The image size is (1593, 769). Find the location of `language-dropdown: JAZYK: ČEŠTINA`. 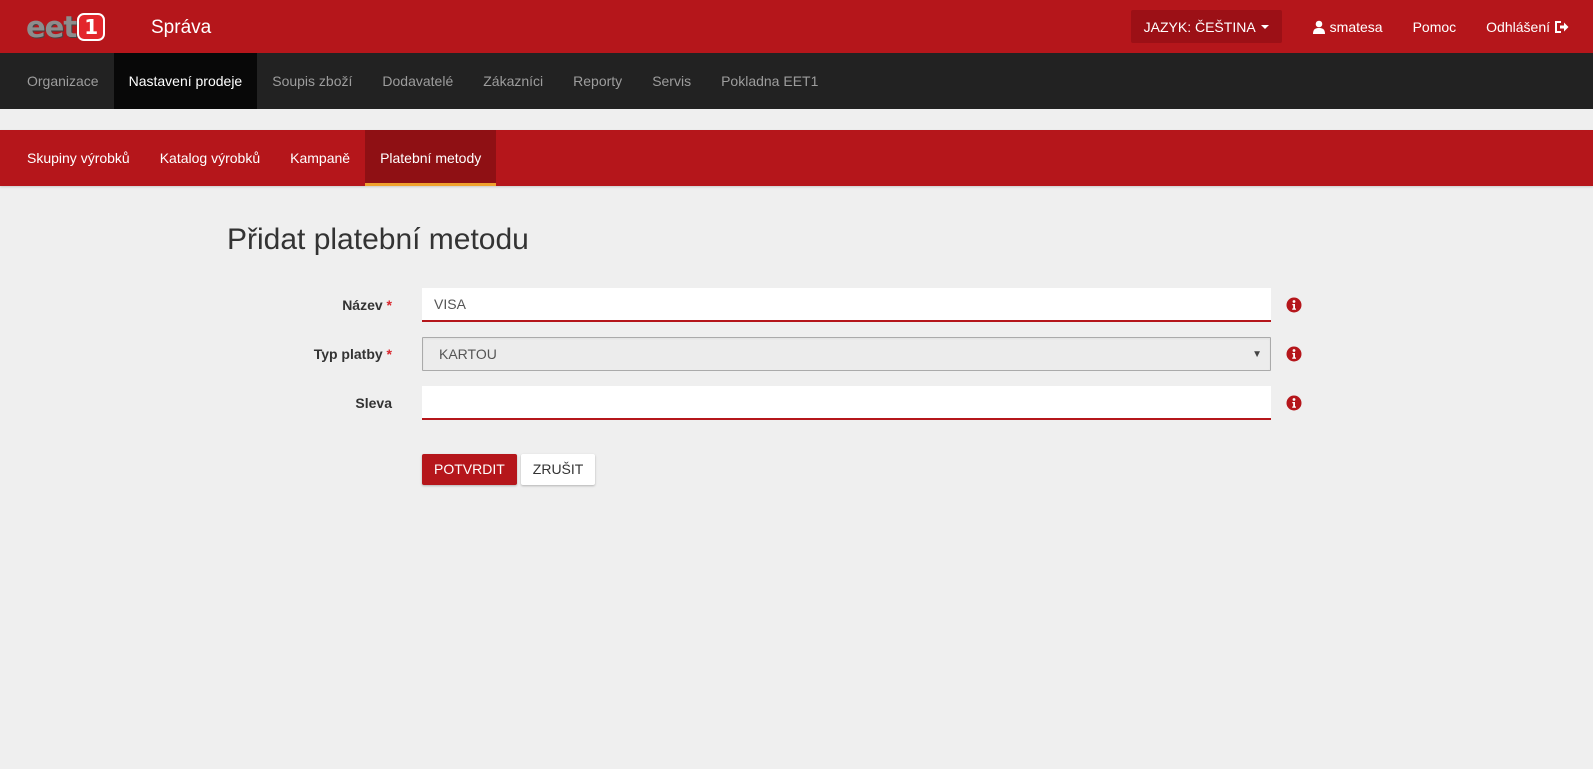

language-dropdown: JAZYK: ČEŠTINA is located at coordinates (1206, 26).